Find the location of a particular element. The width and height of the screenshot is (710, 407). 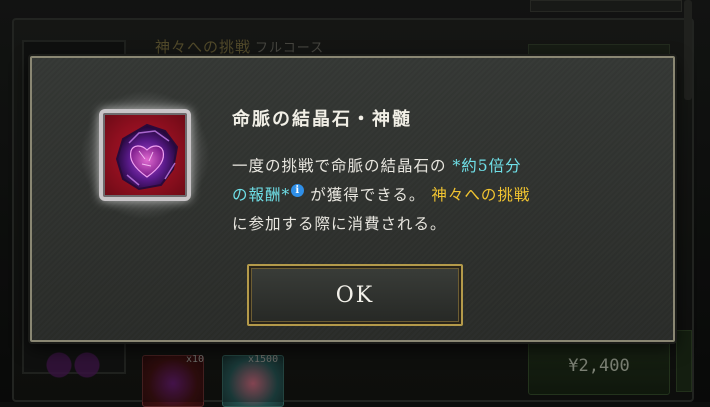

reward-highlight: の報酬* is located at coordinates (261, 195).